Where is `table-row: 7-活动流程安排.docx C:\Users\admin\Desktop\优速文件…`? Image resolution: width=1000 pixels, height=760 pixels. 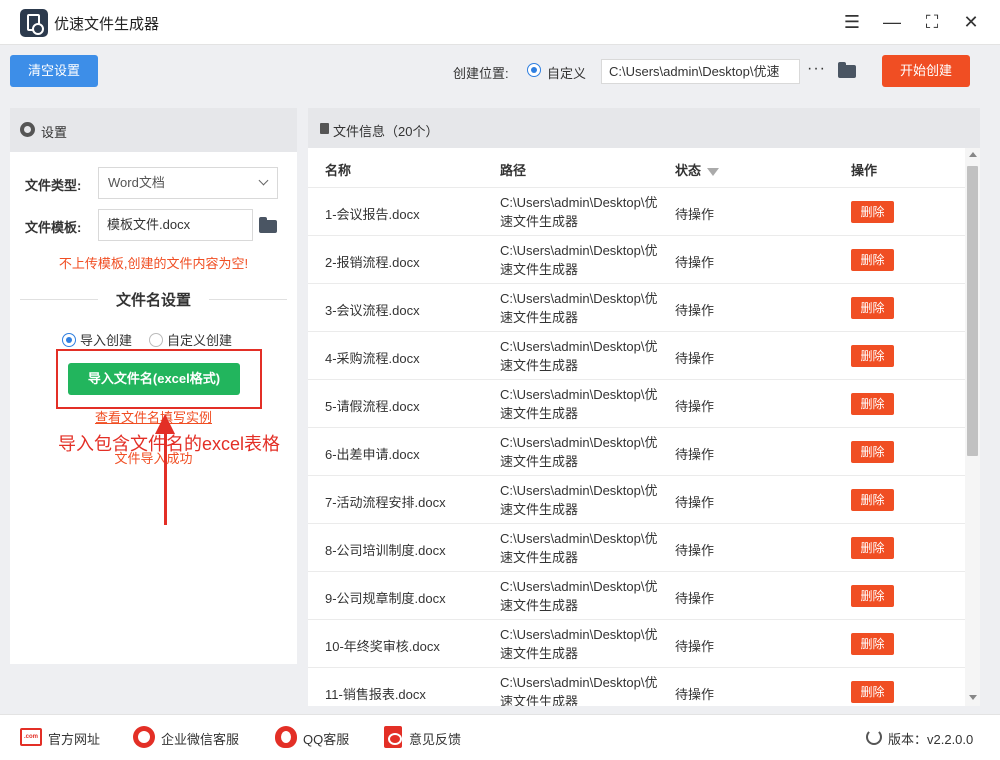
table-row: 7-活动流程安排.docx C:\Users\admin\Desktop\优速文件… is located at coordinates (636, 500).